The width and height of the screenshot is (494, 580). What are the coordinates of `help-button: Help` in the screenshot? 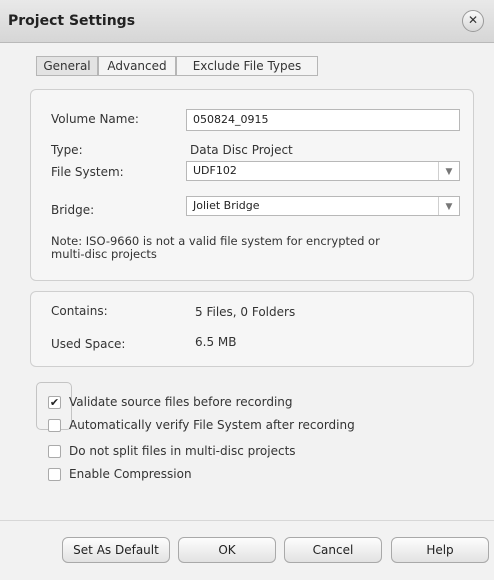 It's located at (440, 550).